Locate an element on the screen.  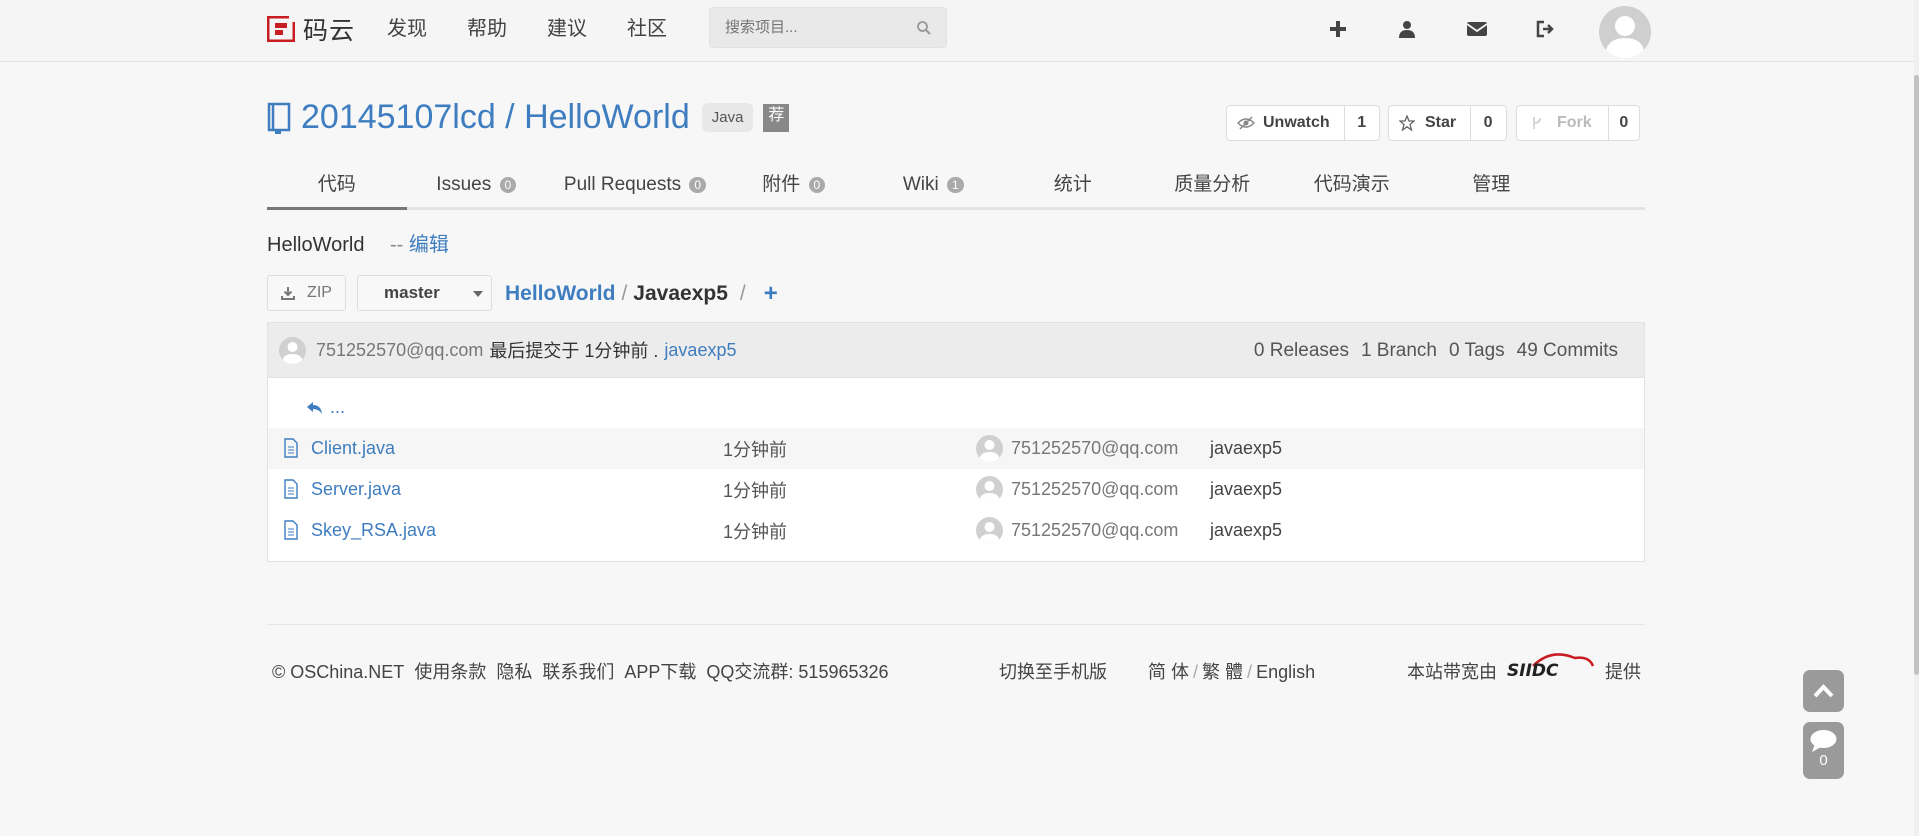
user-icon is located at coordinates (1407, 29).